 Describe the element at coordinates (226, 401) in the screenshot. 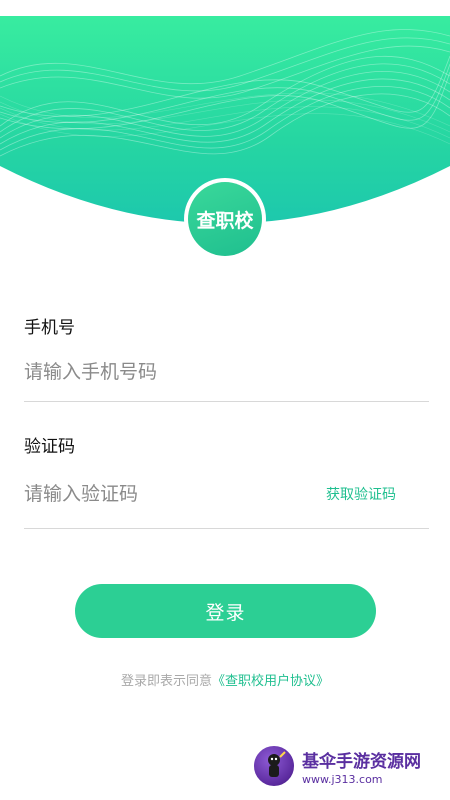

I see `phone-divider` at that location.